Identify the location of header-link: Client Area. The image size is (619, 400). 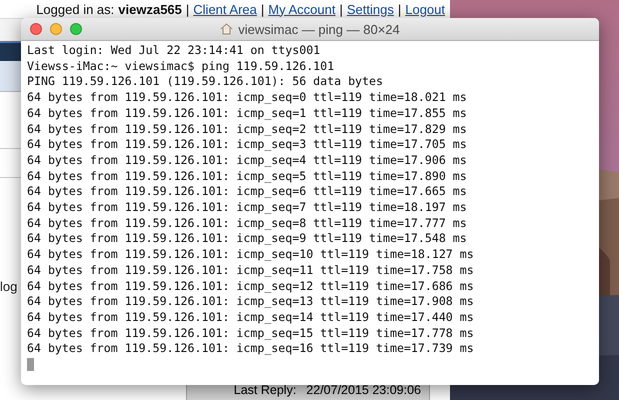
(225, 9).